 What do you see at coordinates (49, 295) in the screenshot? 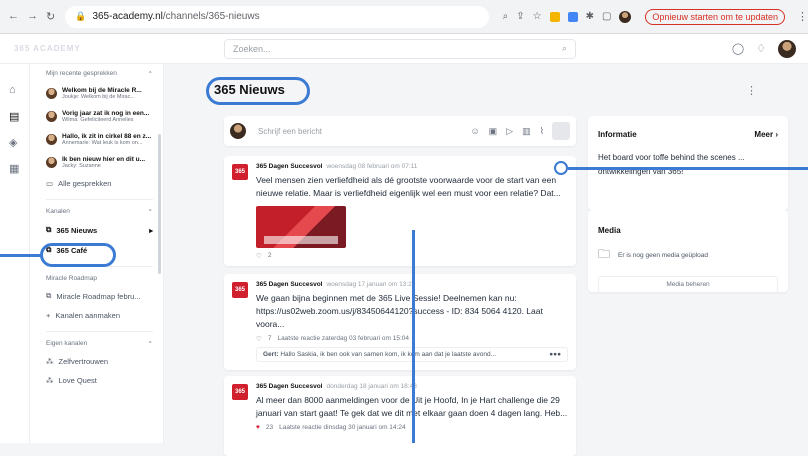
I see `channel-icon: ⧉` at bounding box center [49, 295].